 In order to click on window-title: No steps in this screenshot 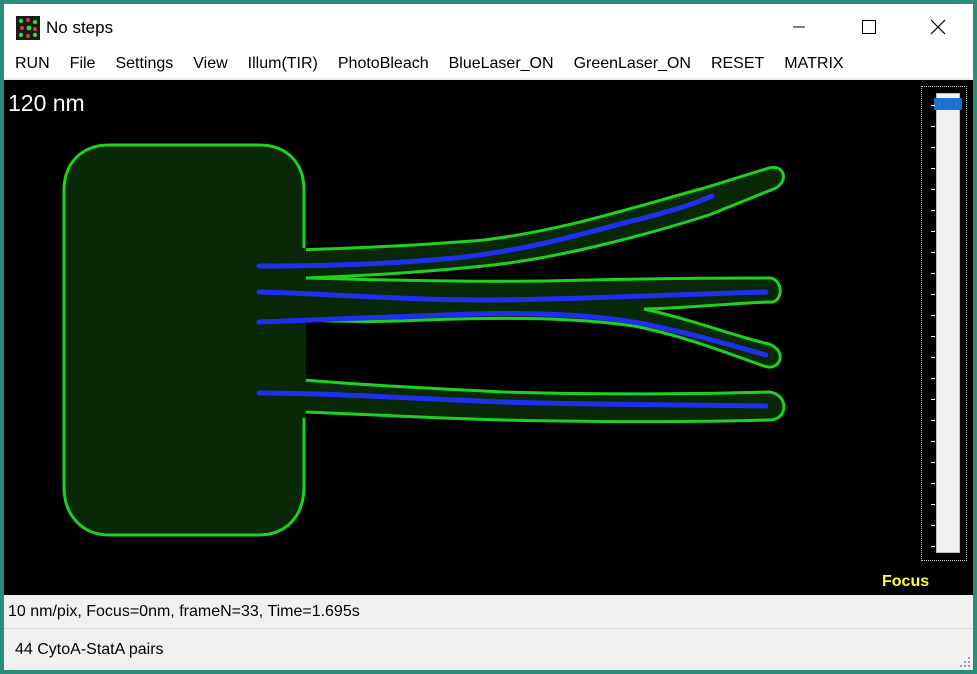, I will do `click(80, 27)`.